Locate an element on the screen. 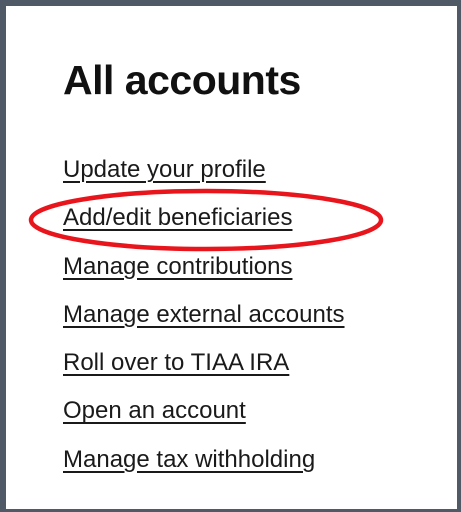 The image size is (461, 512). list-item: Add/edit beneficiaries is located at coordinates (204, 218).